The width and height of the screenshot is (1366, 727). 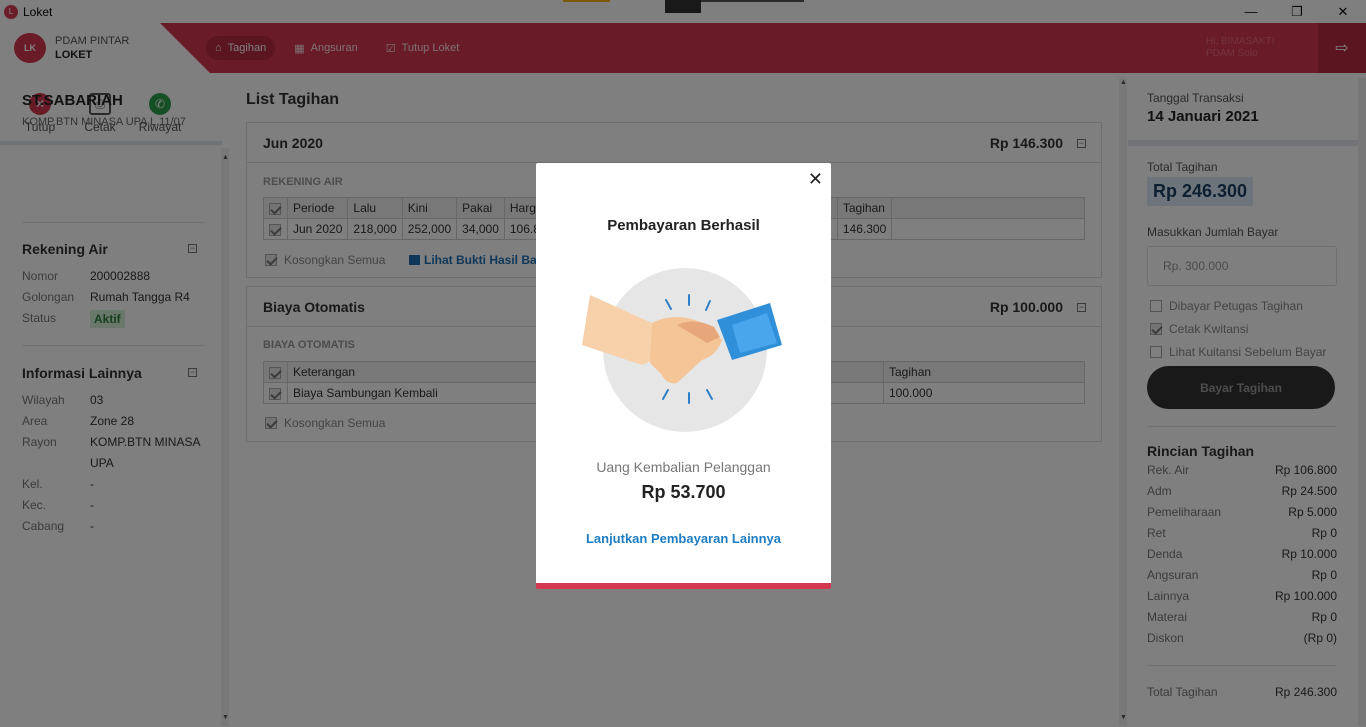 I want to click on modal-title: Pembayaran Berhasil, so click(x=683, y=225).